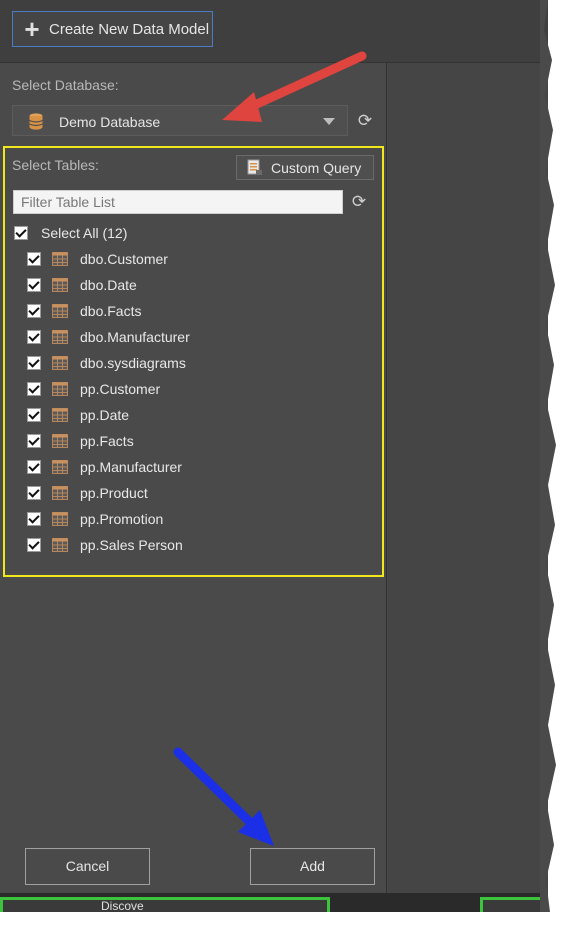 This screenshot has width=574, height=943. What do you see at coordinates (21, 233) in the screenshot?
I see `select-all-checkbox` at bounding box center [21, 233].